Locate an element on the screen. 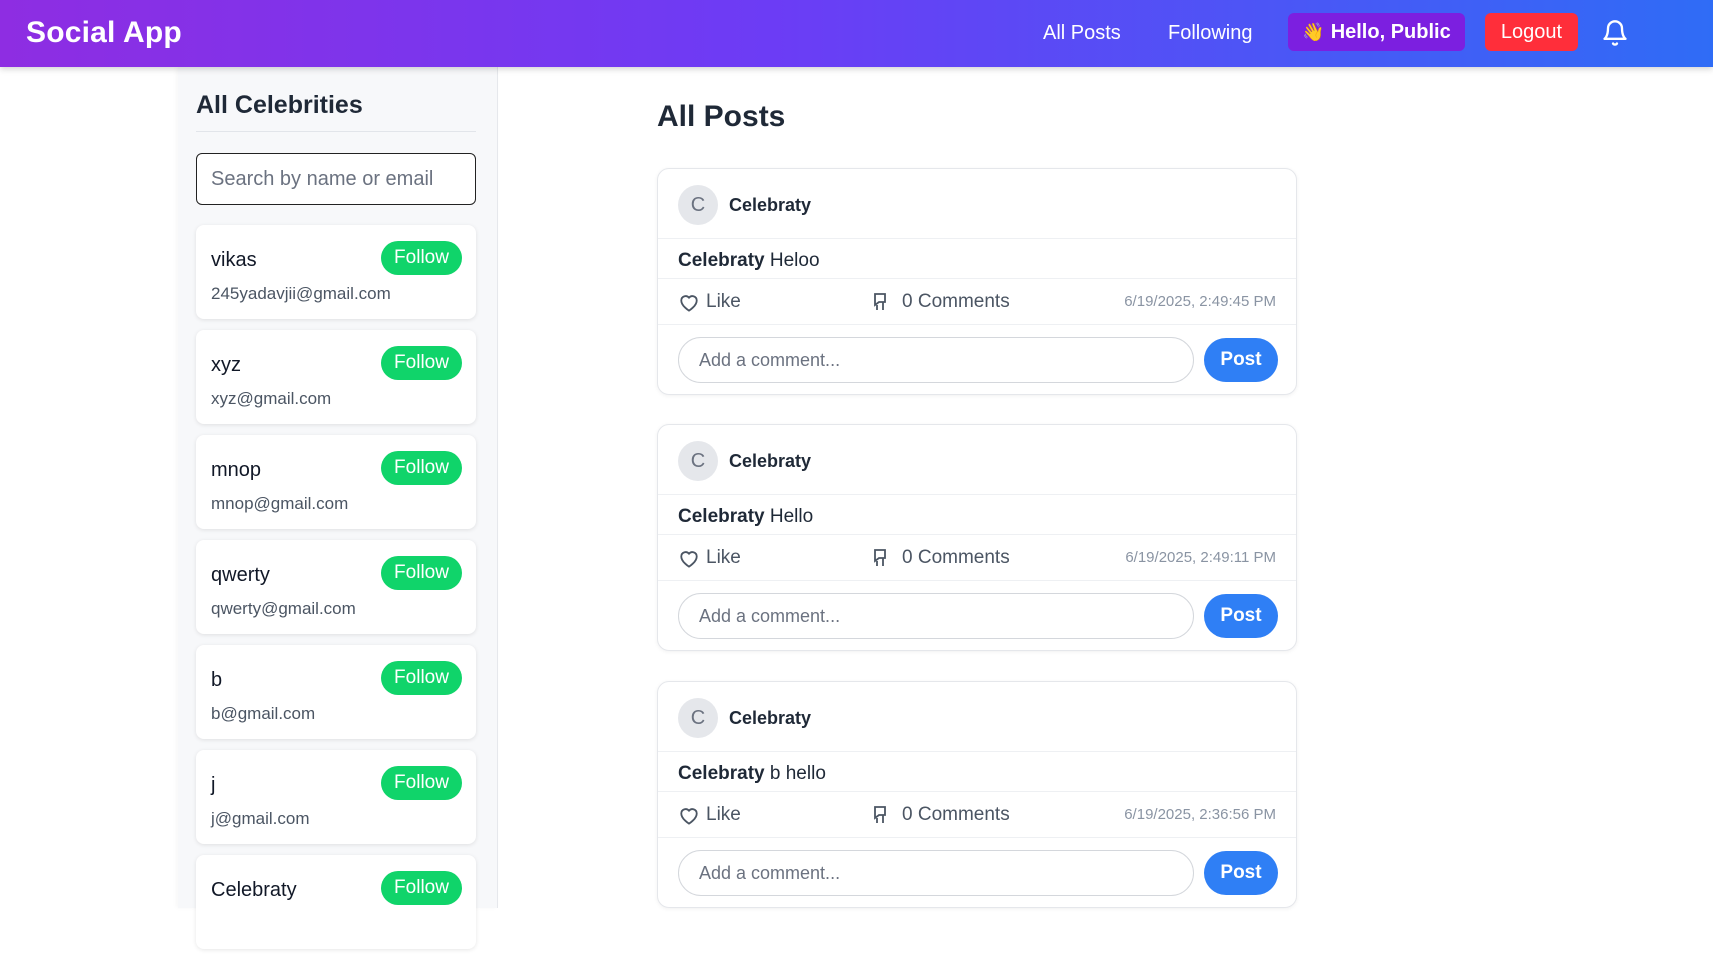 This screenshot has height=960, width=1713. search-input is located at coordinates (336, 179).